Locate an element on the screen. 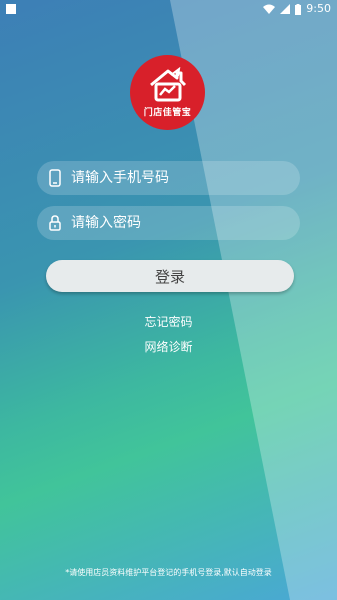 The image size is (337, 600). status-time: 9:50 is located at coordinates (318, 8).